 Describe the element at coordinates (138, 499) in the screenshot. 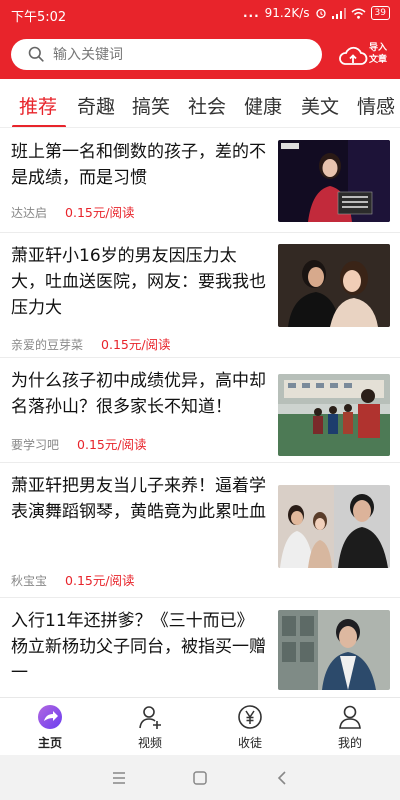

I see `article-title: 萧亚轩把男友当儿子来养！逼着学表演舞蹈钢琴，黄皓竟为此累吐血` at that location.